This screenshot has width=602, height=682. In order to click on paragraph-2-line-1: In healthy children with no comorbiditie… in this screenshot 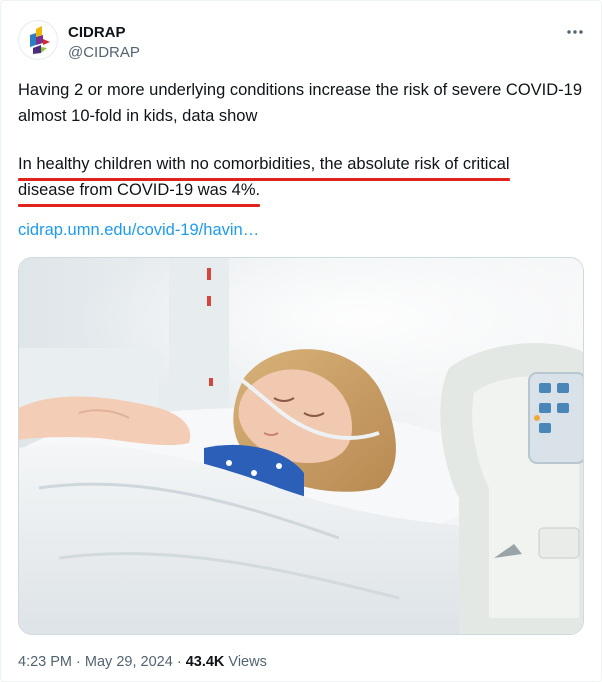, I will do `click(264, 164)`.